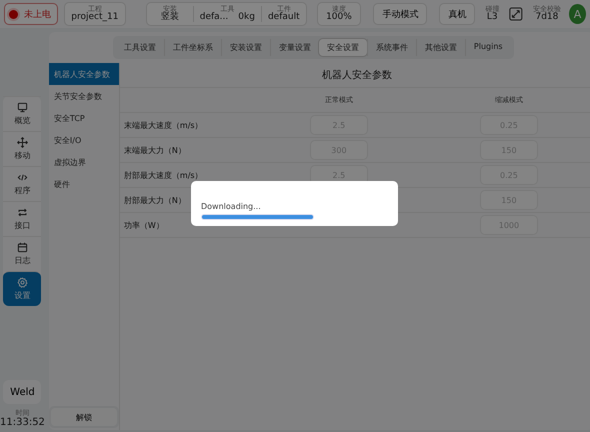 The height and width of the screenshot is (432, 590). What do you see at coordinates (400, 14) in the screenshot?
I see `mode-button: 手动模式` at bounding box center [400, 14].